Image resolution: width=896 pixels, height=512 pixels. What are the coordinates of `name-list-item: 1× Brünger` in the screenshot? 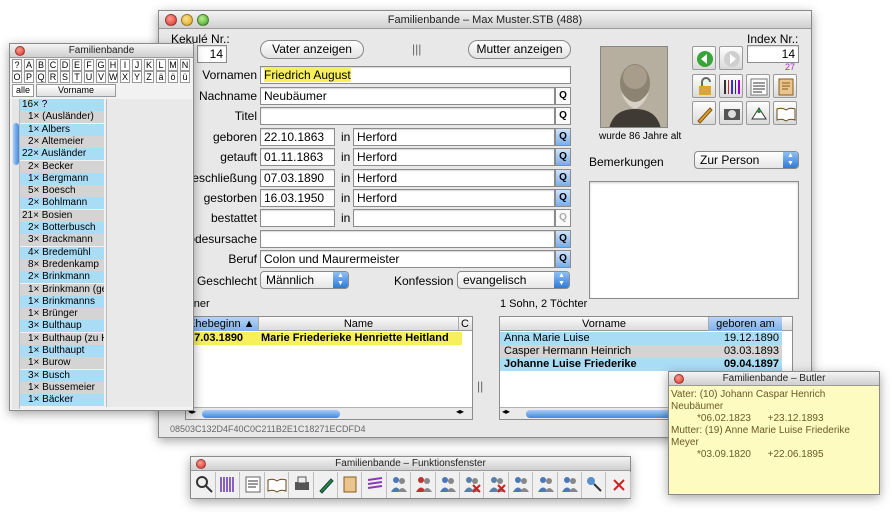 It's located at (62, 314).